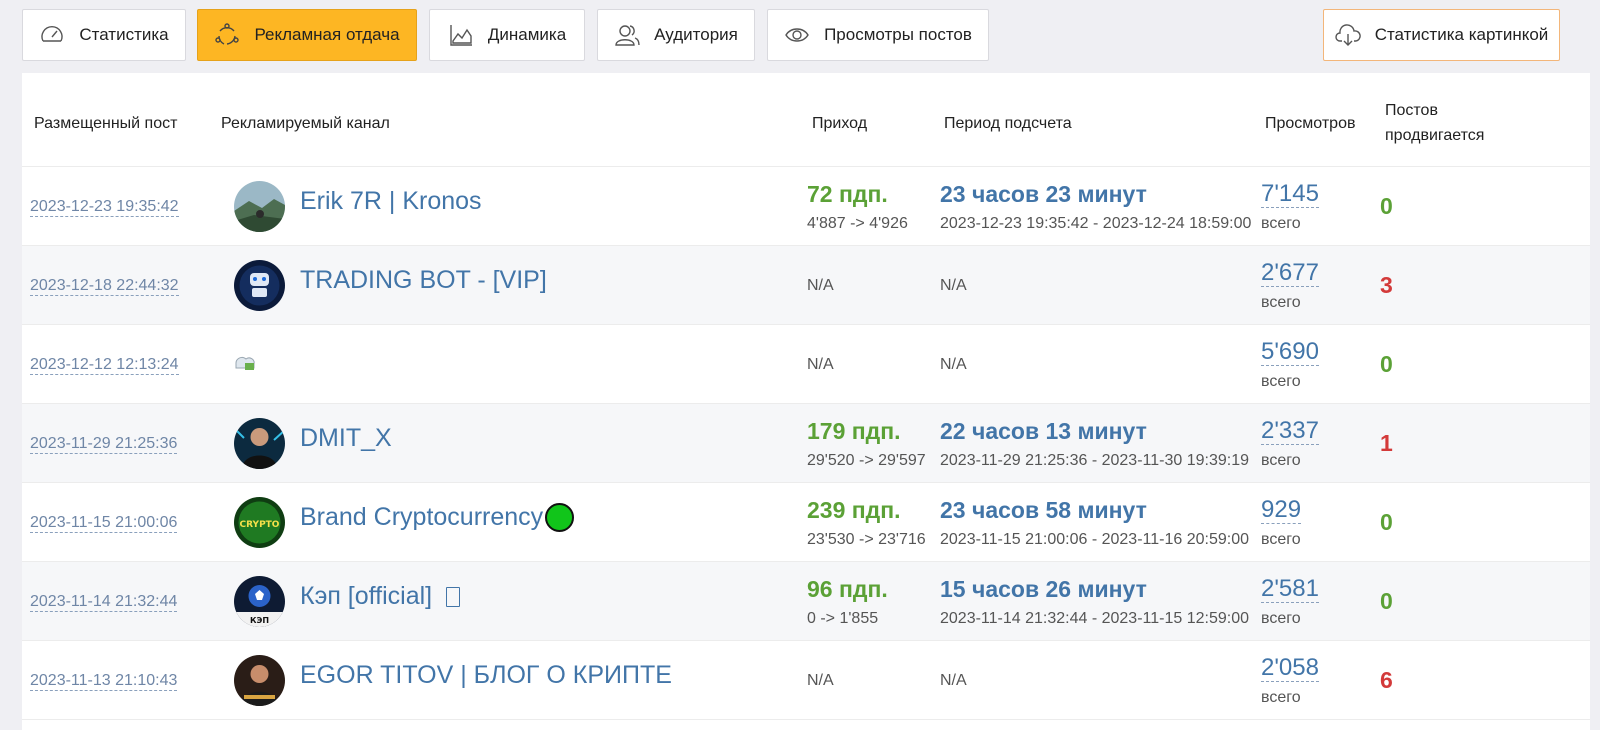  Describe the element at coordinates (854, 510) in the screenshot. I see `income-value: 239 пдп.` at that location.